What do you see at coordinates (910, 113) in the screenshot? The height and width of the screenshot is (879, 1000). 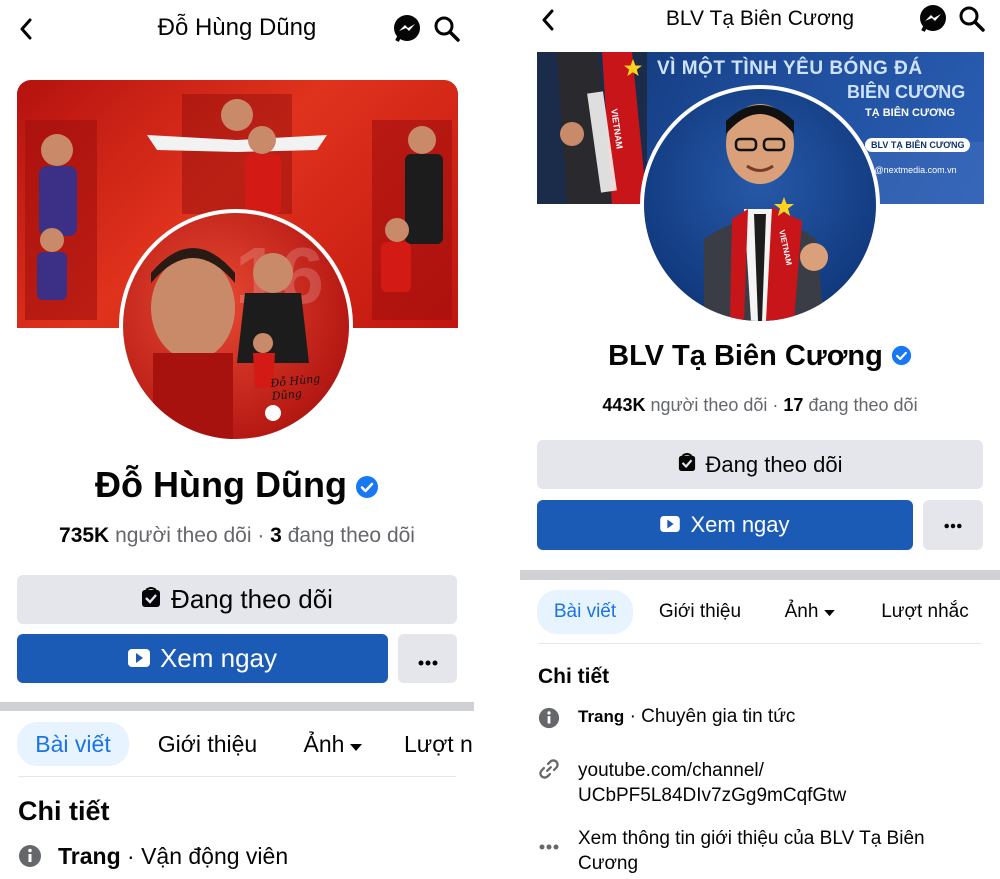 I see `cover-slogan-line3: TẠ BIÊN CƯƠNG` at bounding box center [910, 113].